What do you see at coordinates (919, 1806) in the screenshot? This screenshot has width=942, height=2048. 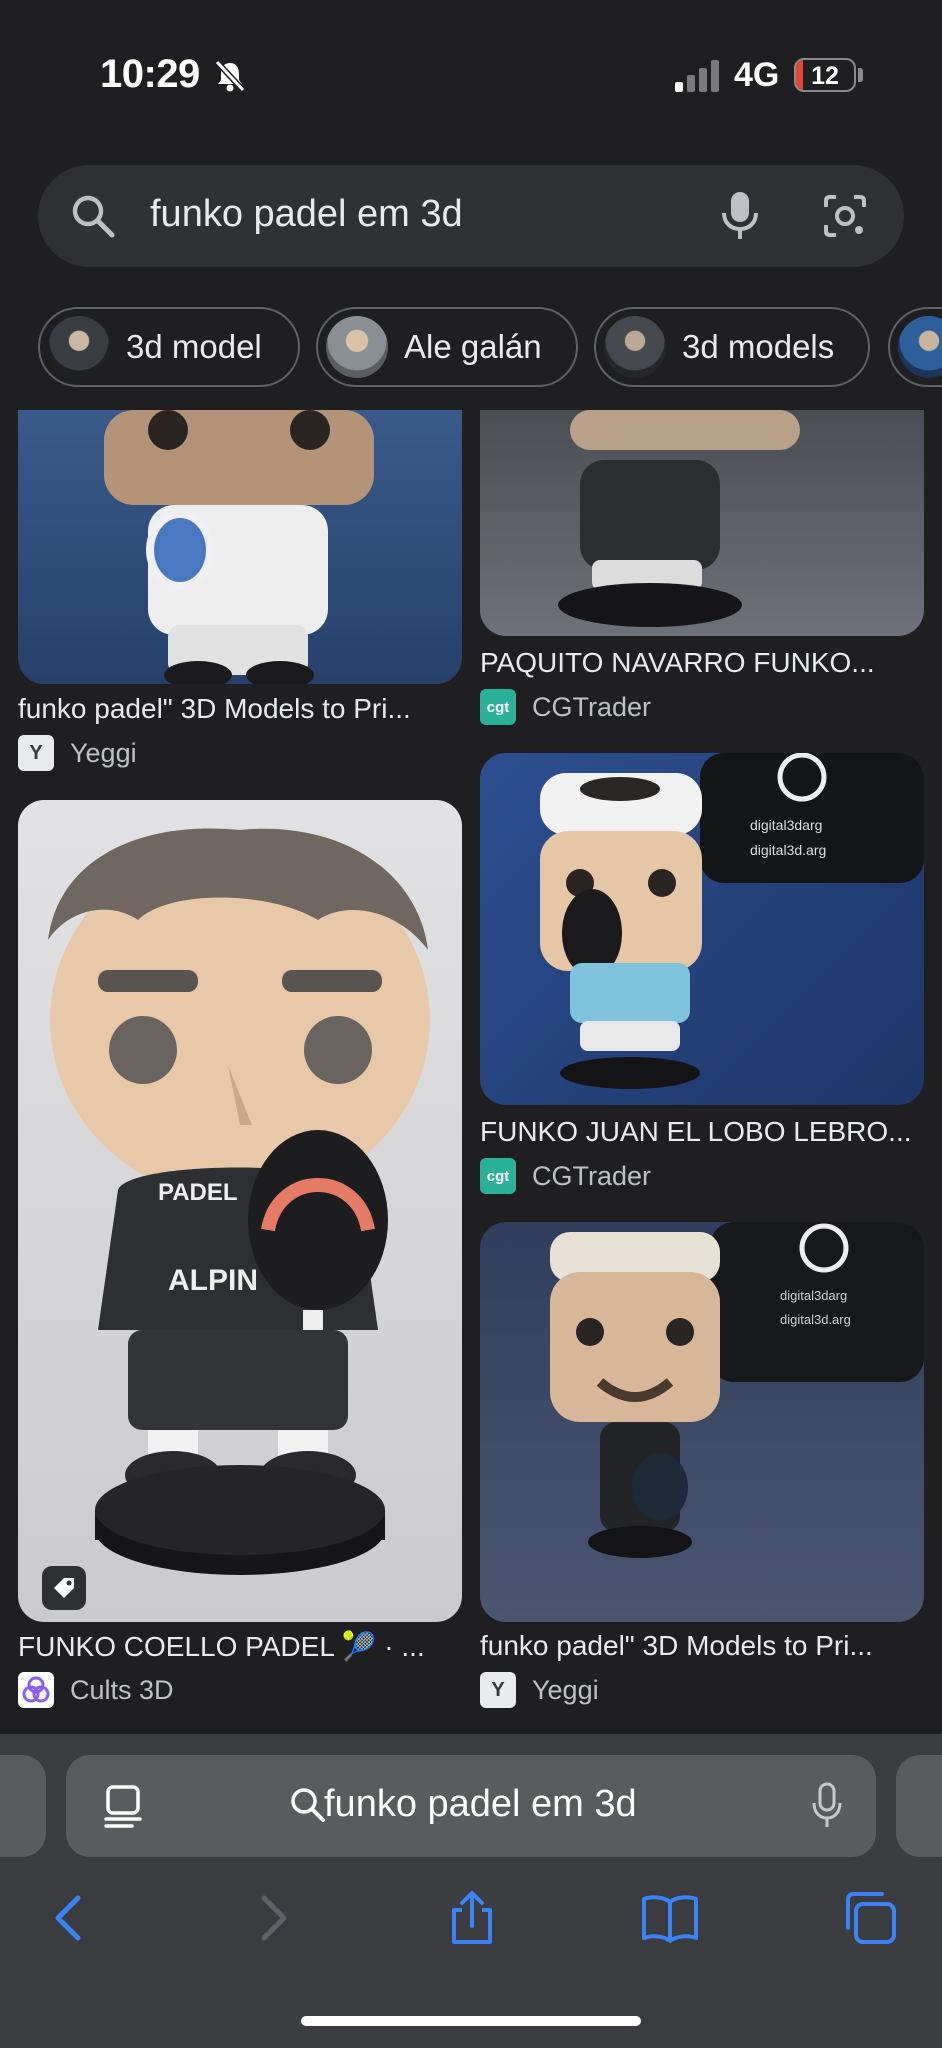 I see `next-tab-peek` at bounding box center [919, 1806].